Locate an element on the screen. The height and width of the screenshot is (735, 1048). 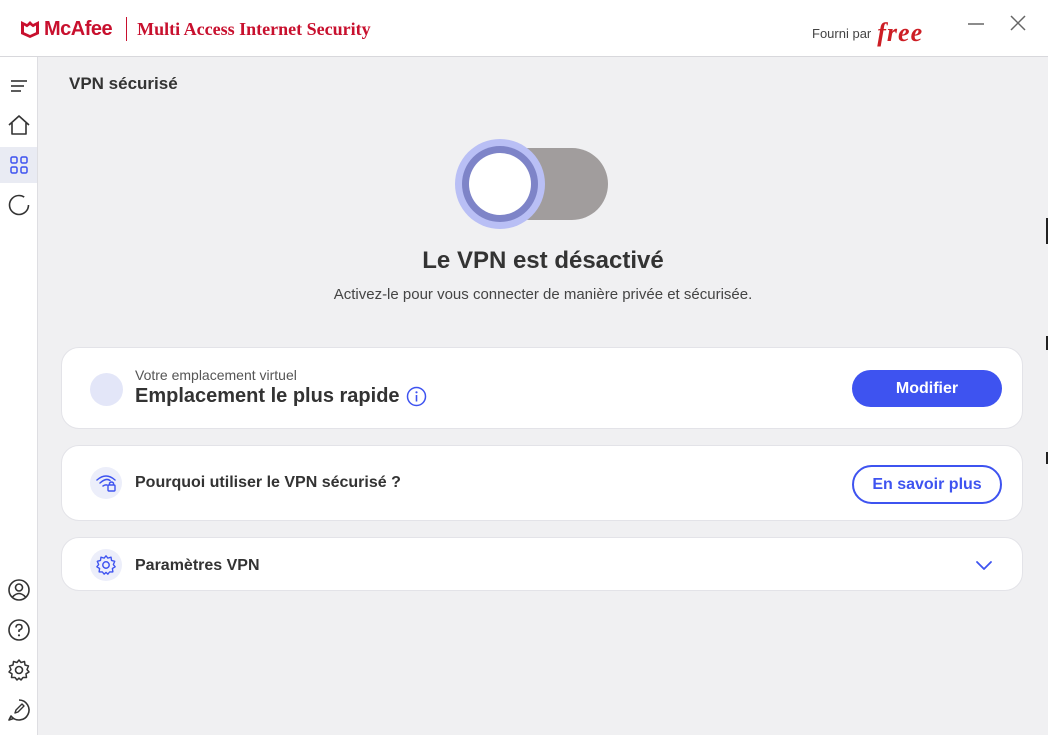
help-icon is located at coordinates (18, 630).